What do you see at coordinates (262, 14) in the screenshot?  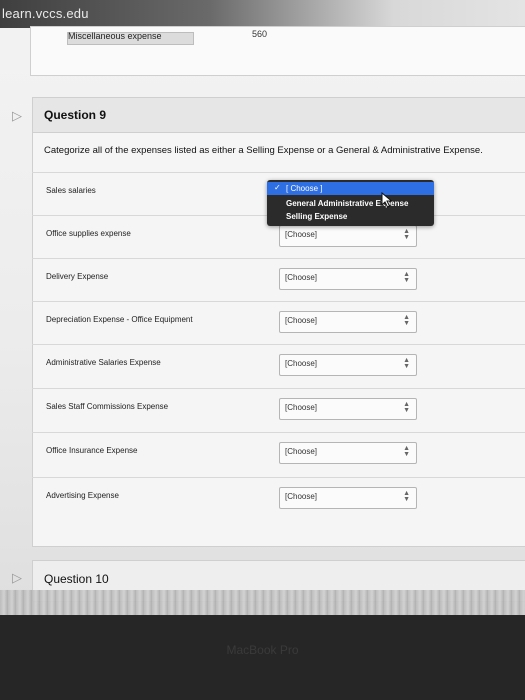 I see `address-bar: learn.vccs.edu` at bounding box center [262, 14].